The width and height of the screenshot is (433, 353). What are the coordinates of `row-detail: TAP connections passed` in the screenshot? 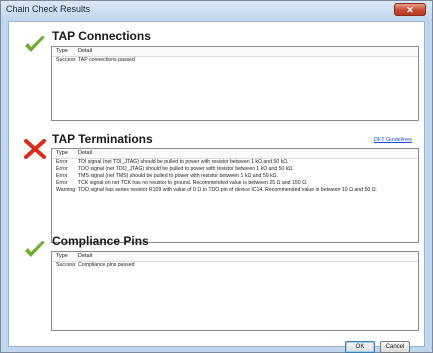 It's located at (106, 60).